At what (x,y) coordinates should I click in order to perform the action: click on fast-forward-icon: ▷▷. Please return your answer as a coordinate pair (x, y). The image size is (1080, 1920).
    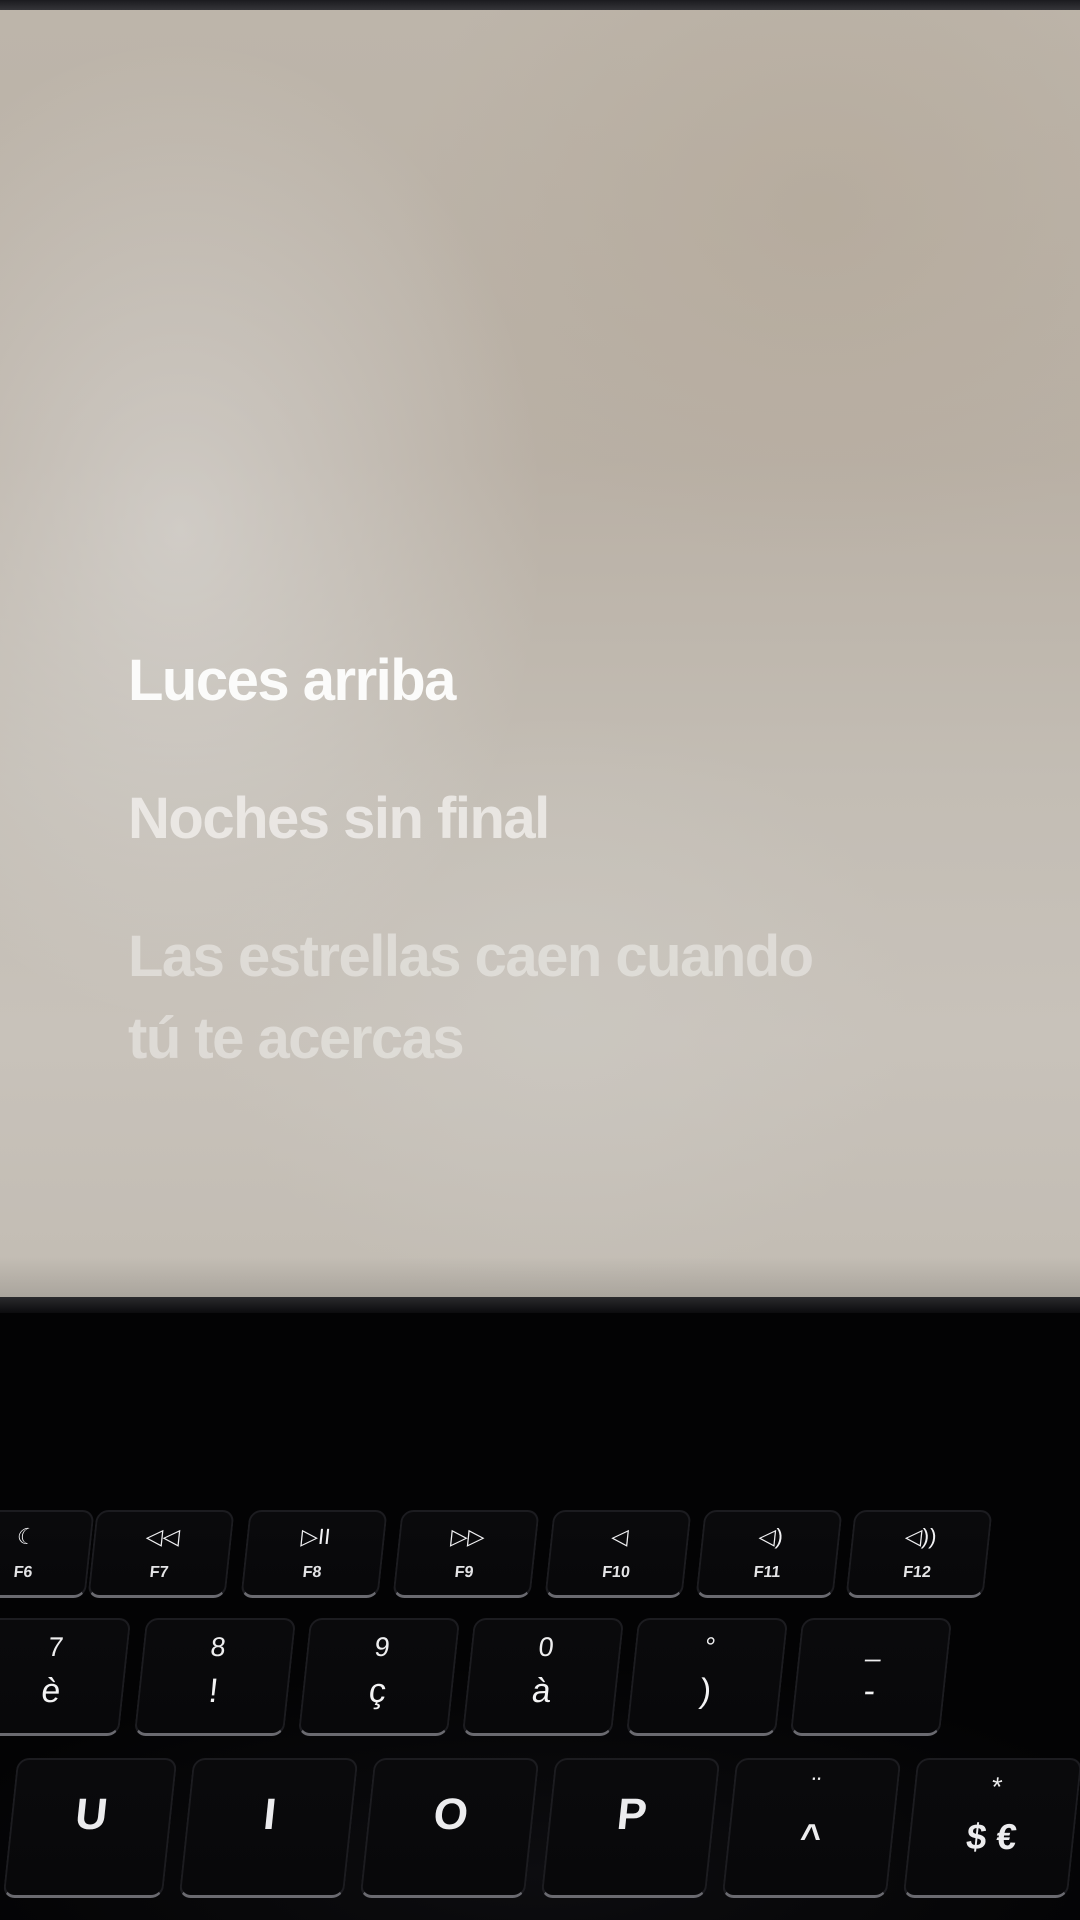
    Looking at the image, I should click on (468, 1536).